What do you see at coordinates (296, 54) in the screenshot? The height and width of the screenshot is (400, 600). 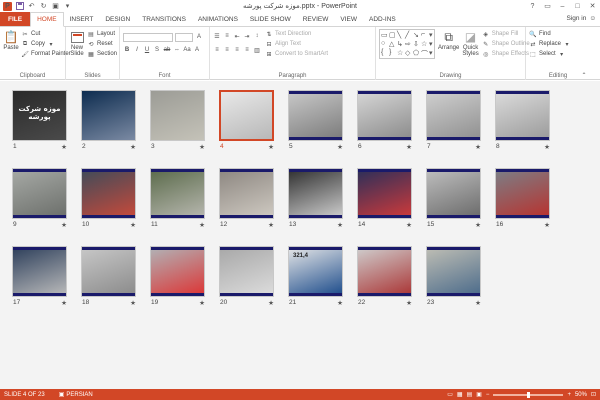 I see `convert-smartart-button: ⊞ Convert to SmartArt` at bounding box center [296, 54].